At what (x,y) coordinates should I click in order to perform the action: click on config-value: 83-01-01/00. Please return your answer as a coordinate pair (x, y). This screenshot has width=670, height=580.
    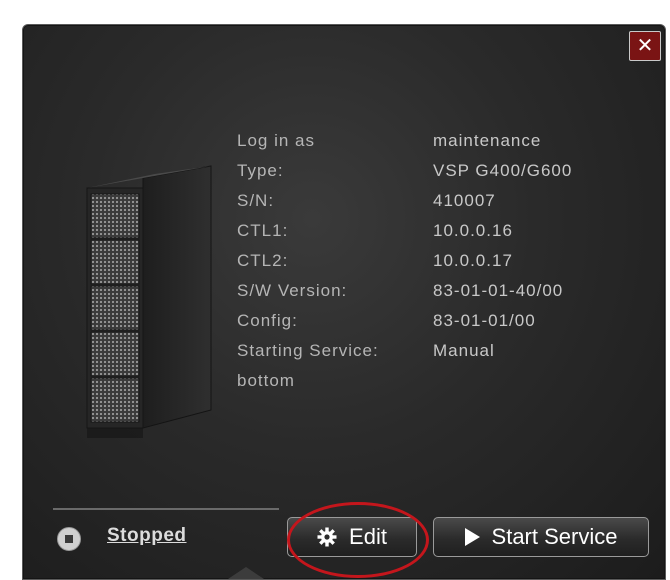
    Looking at the image, I should click on (484, 320).